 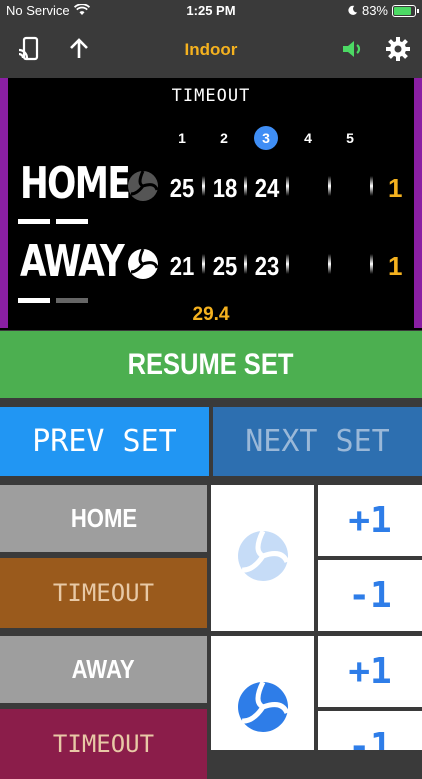 What do you see at coordinates (317, 441) in the screenshot?
I see `next-set-button: NEXT SET` at bounding box center [317, 441].